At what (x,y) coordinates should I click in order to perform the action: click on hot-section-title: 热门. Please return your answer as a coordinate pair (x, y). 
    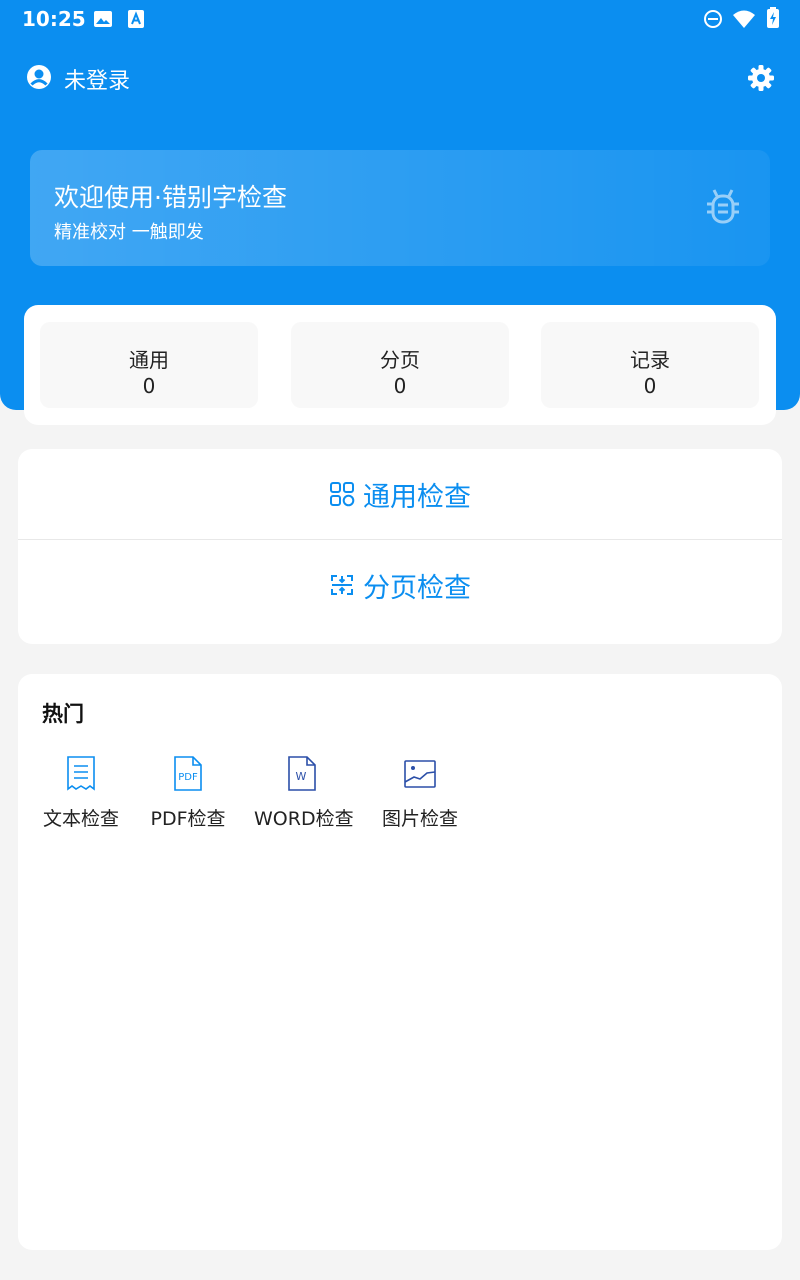
    Looking at the image, I should click on (63, 714).